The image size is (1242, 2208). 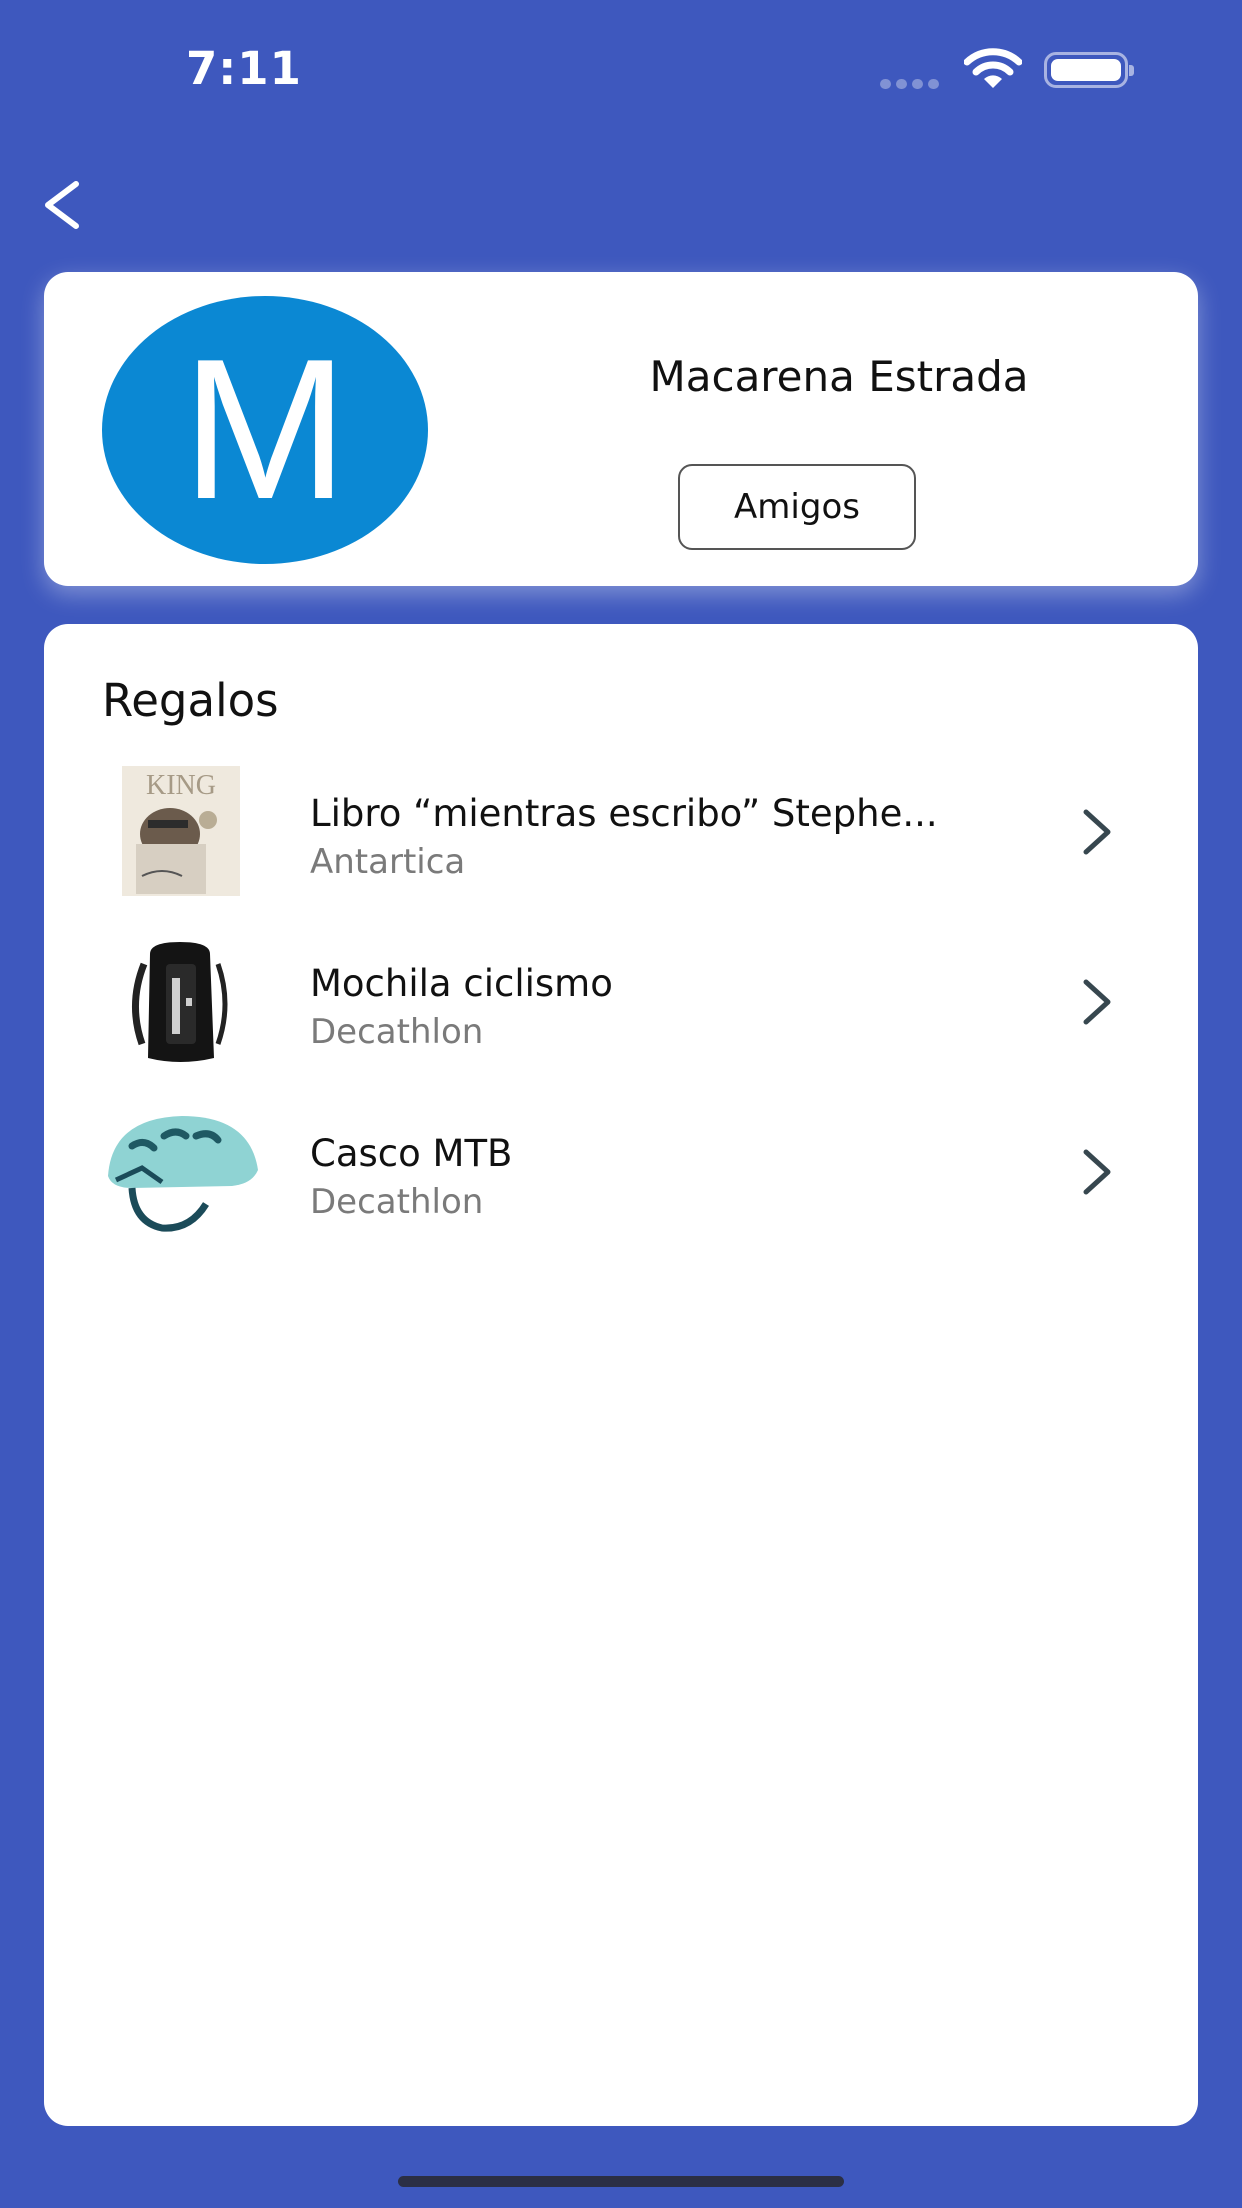 I want to click on avatar: M, so click(x=265, y=430).